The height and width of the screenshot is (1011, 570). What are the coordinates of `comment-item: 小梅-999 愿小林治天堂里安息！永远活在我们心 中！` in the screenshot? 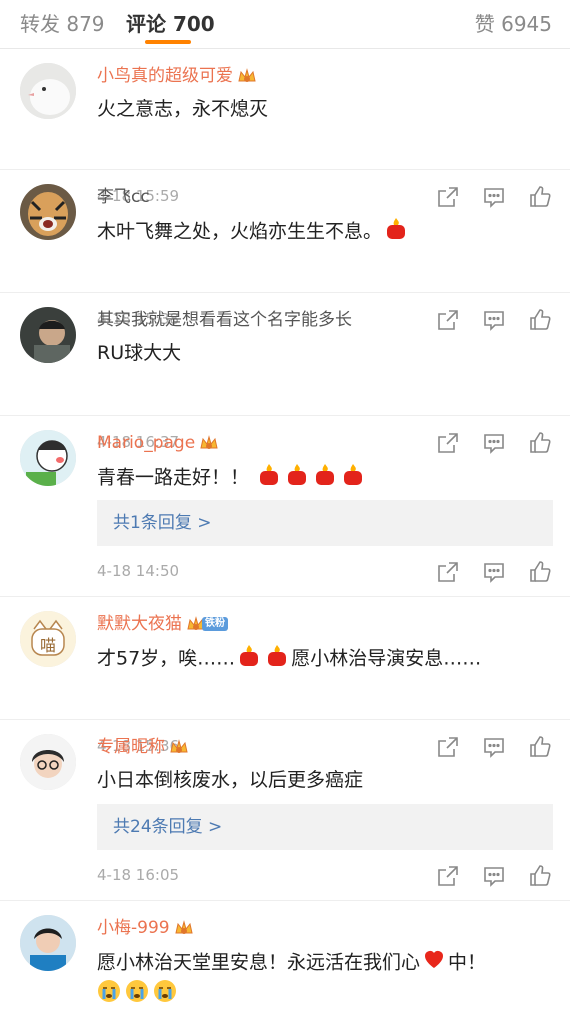 It's located at (285, 956).